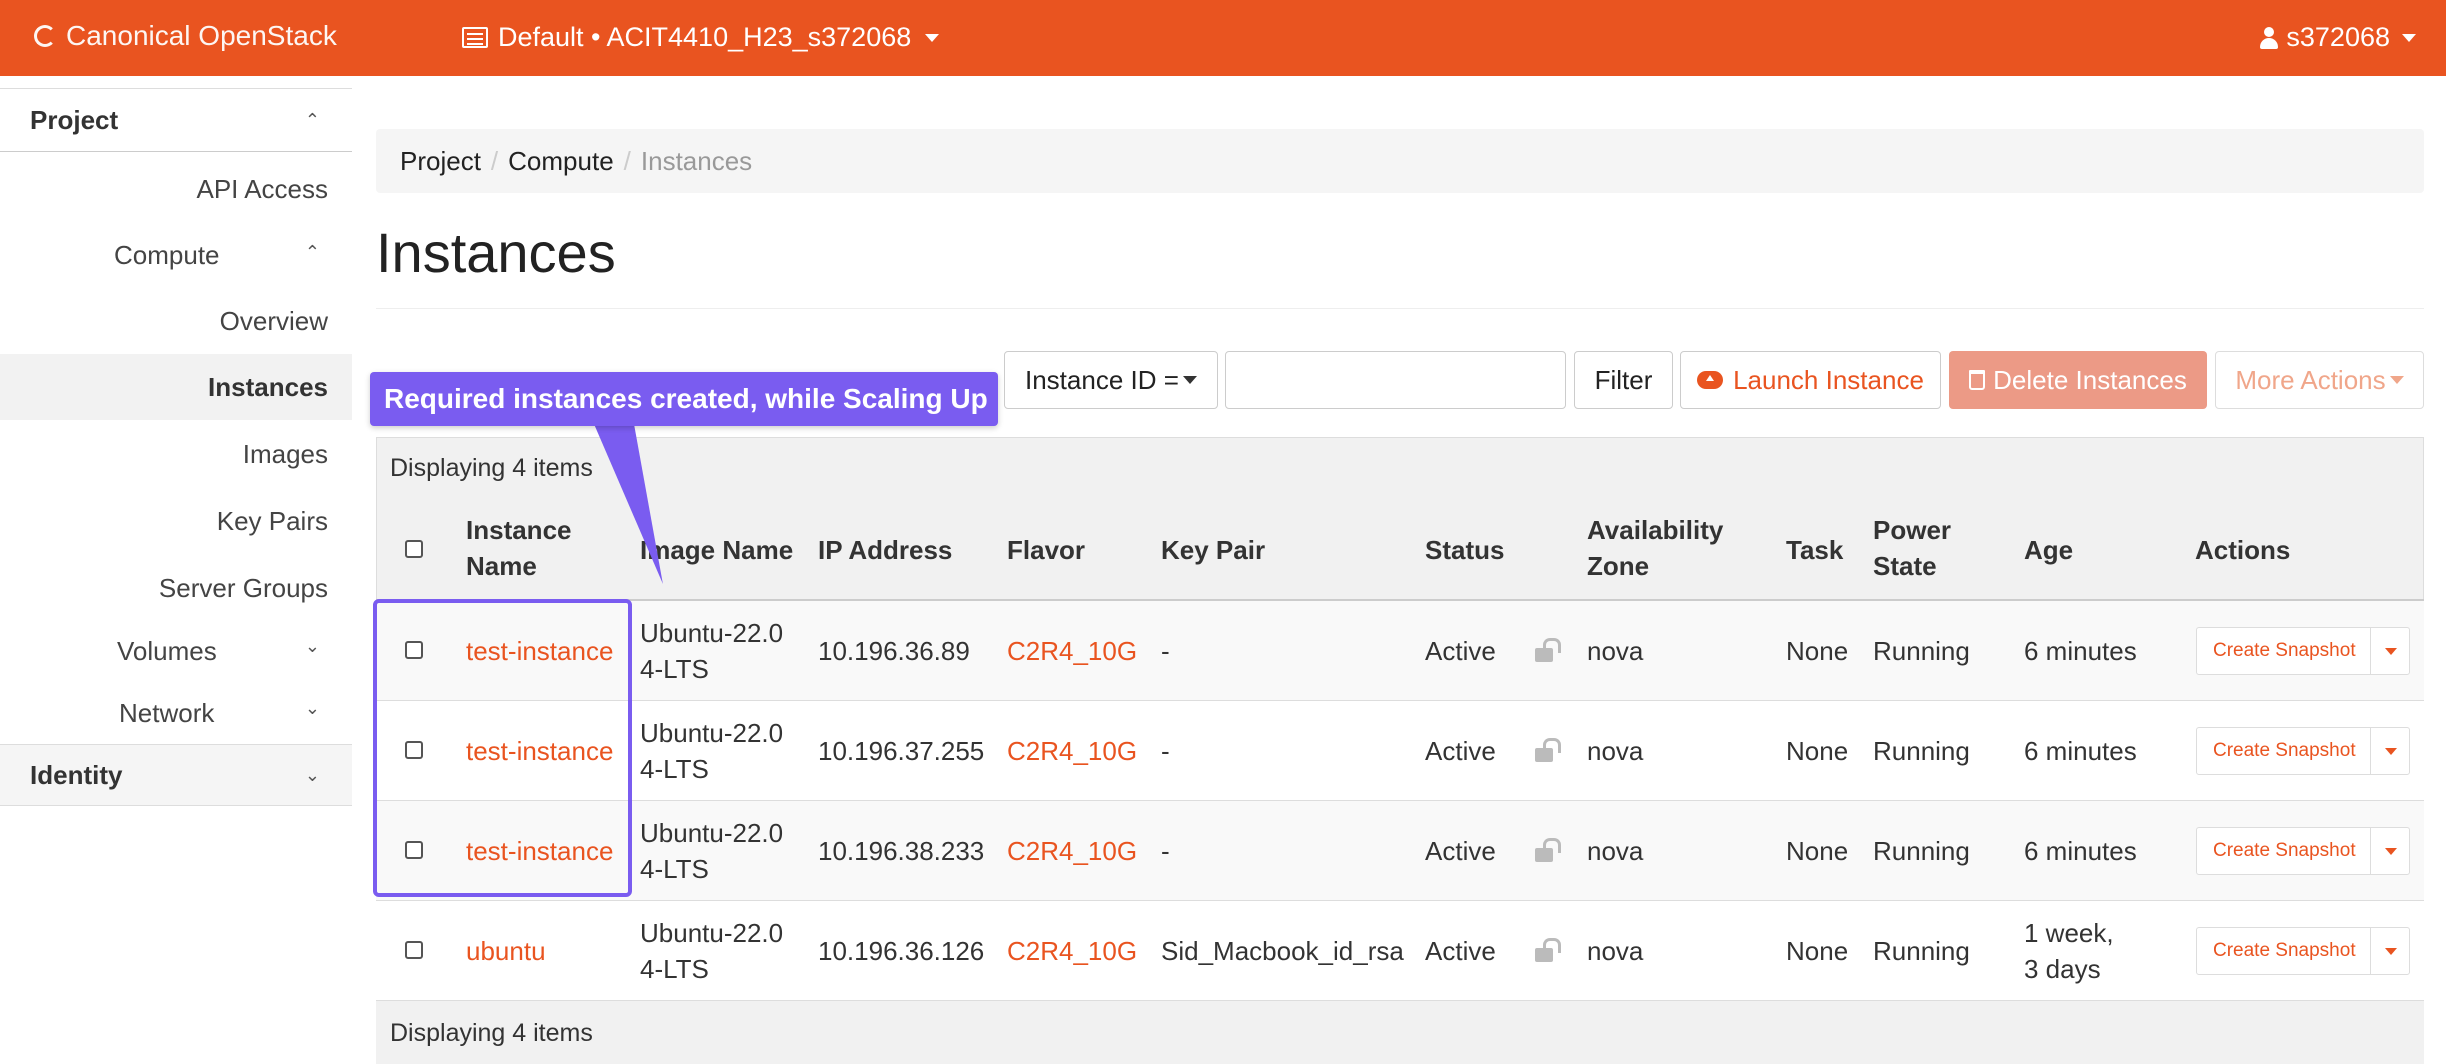 The image size is (2446, 1064). Describe the element at coordinates (268, 387) in the screenshot. I see `sidebar-item-instances: Instances` at that location.